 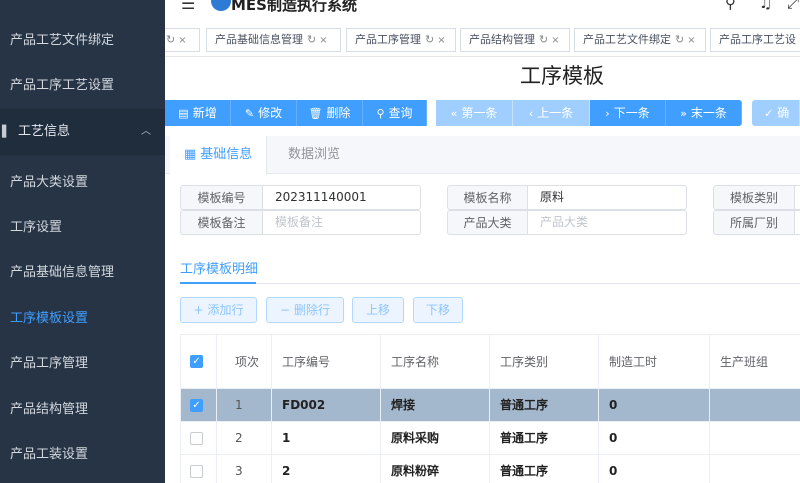 I want to click on table-row: ✓ 1 FD002 焊接 普通工序 0, so click(x=490, y=405).